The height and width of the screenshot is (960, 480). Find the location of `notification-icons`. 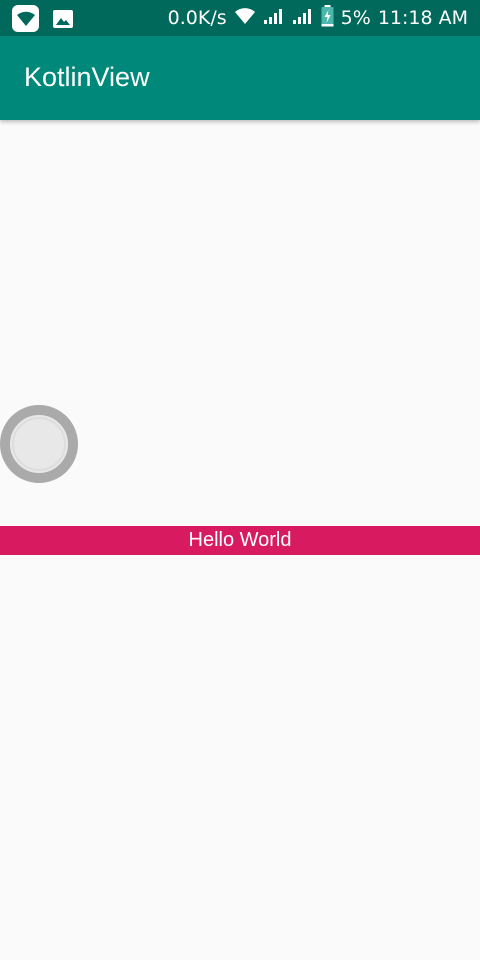

notification-icons is located at coordinates (44, 18).